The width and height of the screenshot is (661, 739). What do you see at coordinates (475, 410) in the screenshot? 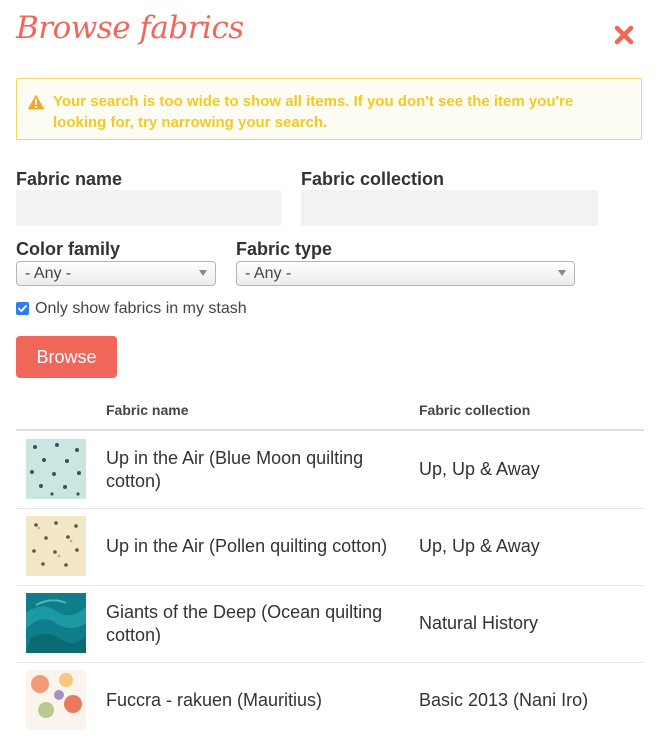
I see `column-header-fabric-collection: Fabric collection` at bounding box center [475, 410].